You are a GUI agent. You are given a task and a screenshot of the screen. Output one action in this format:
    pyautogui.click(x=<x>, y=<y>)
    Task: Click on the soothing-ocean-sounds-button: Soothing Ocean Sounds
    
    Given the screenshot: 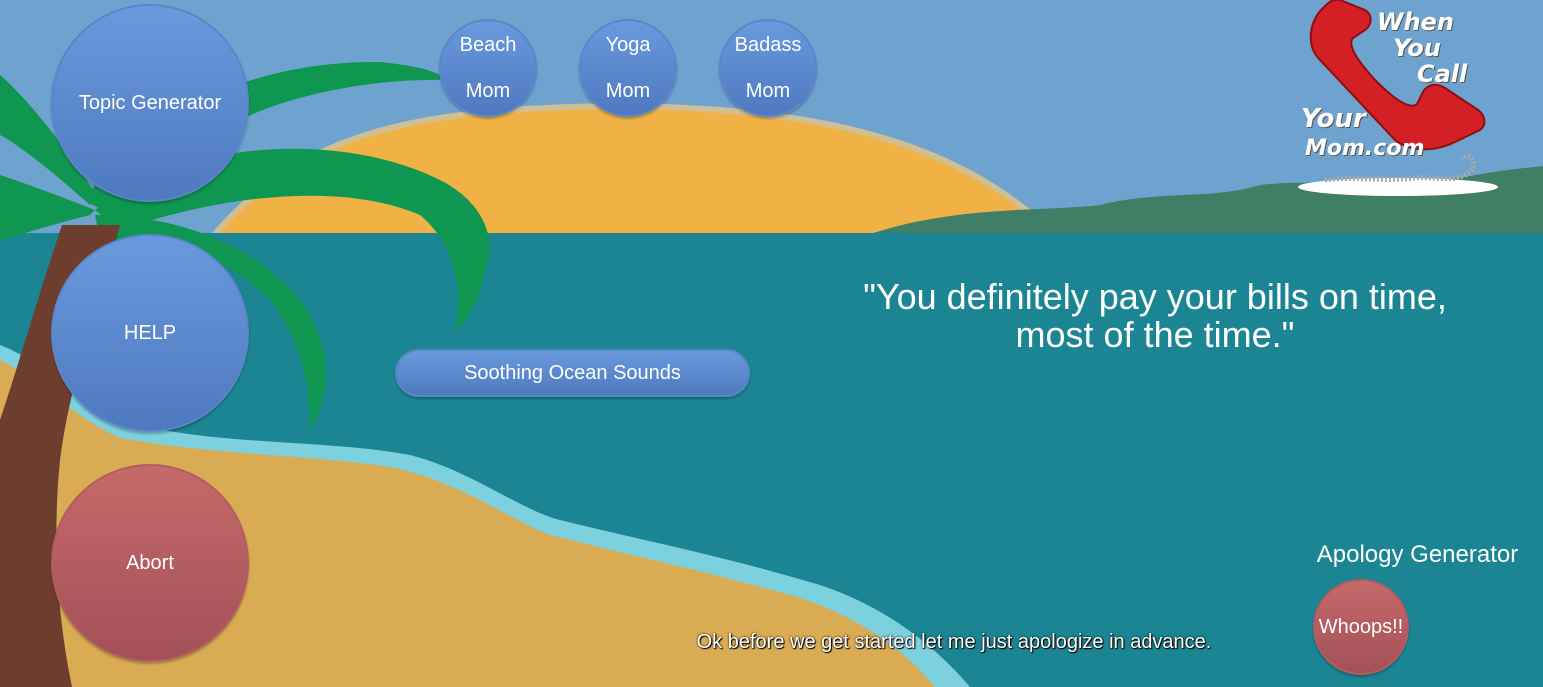 What is the action you would take?
    pyautogui.click(x=572, y=373)
    